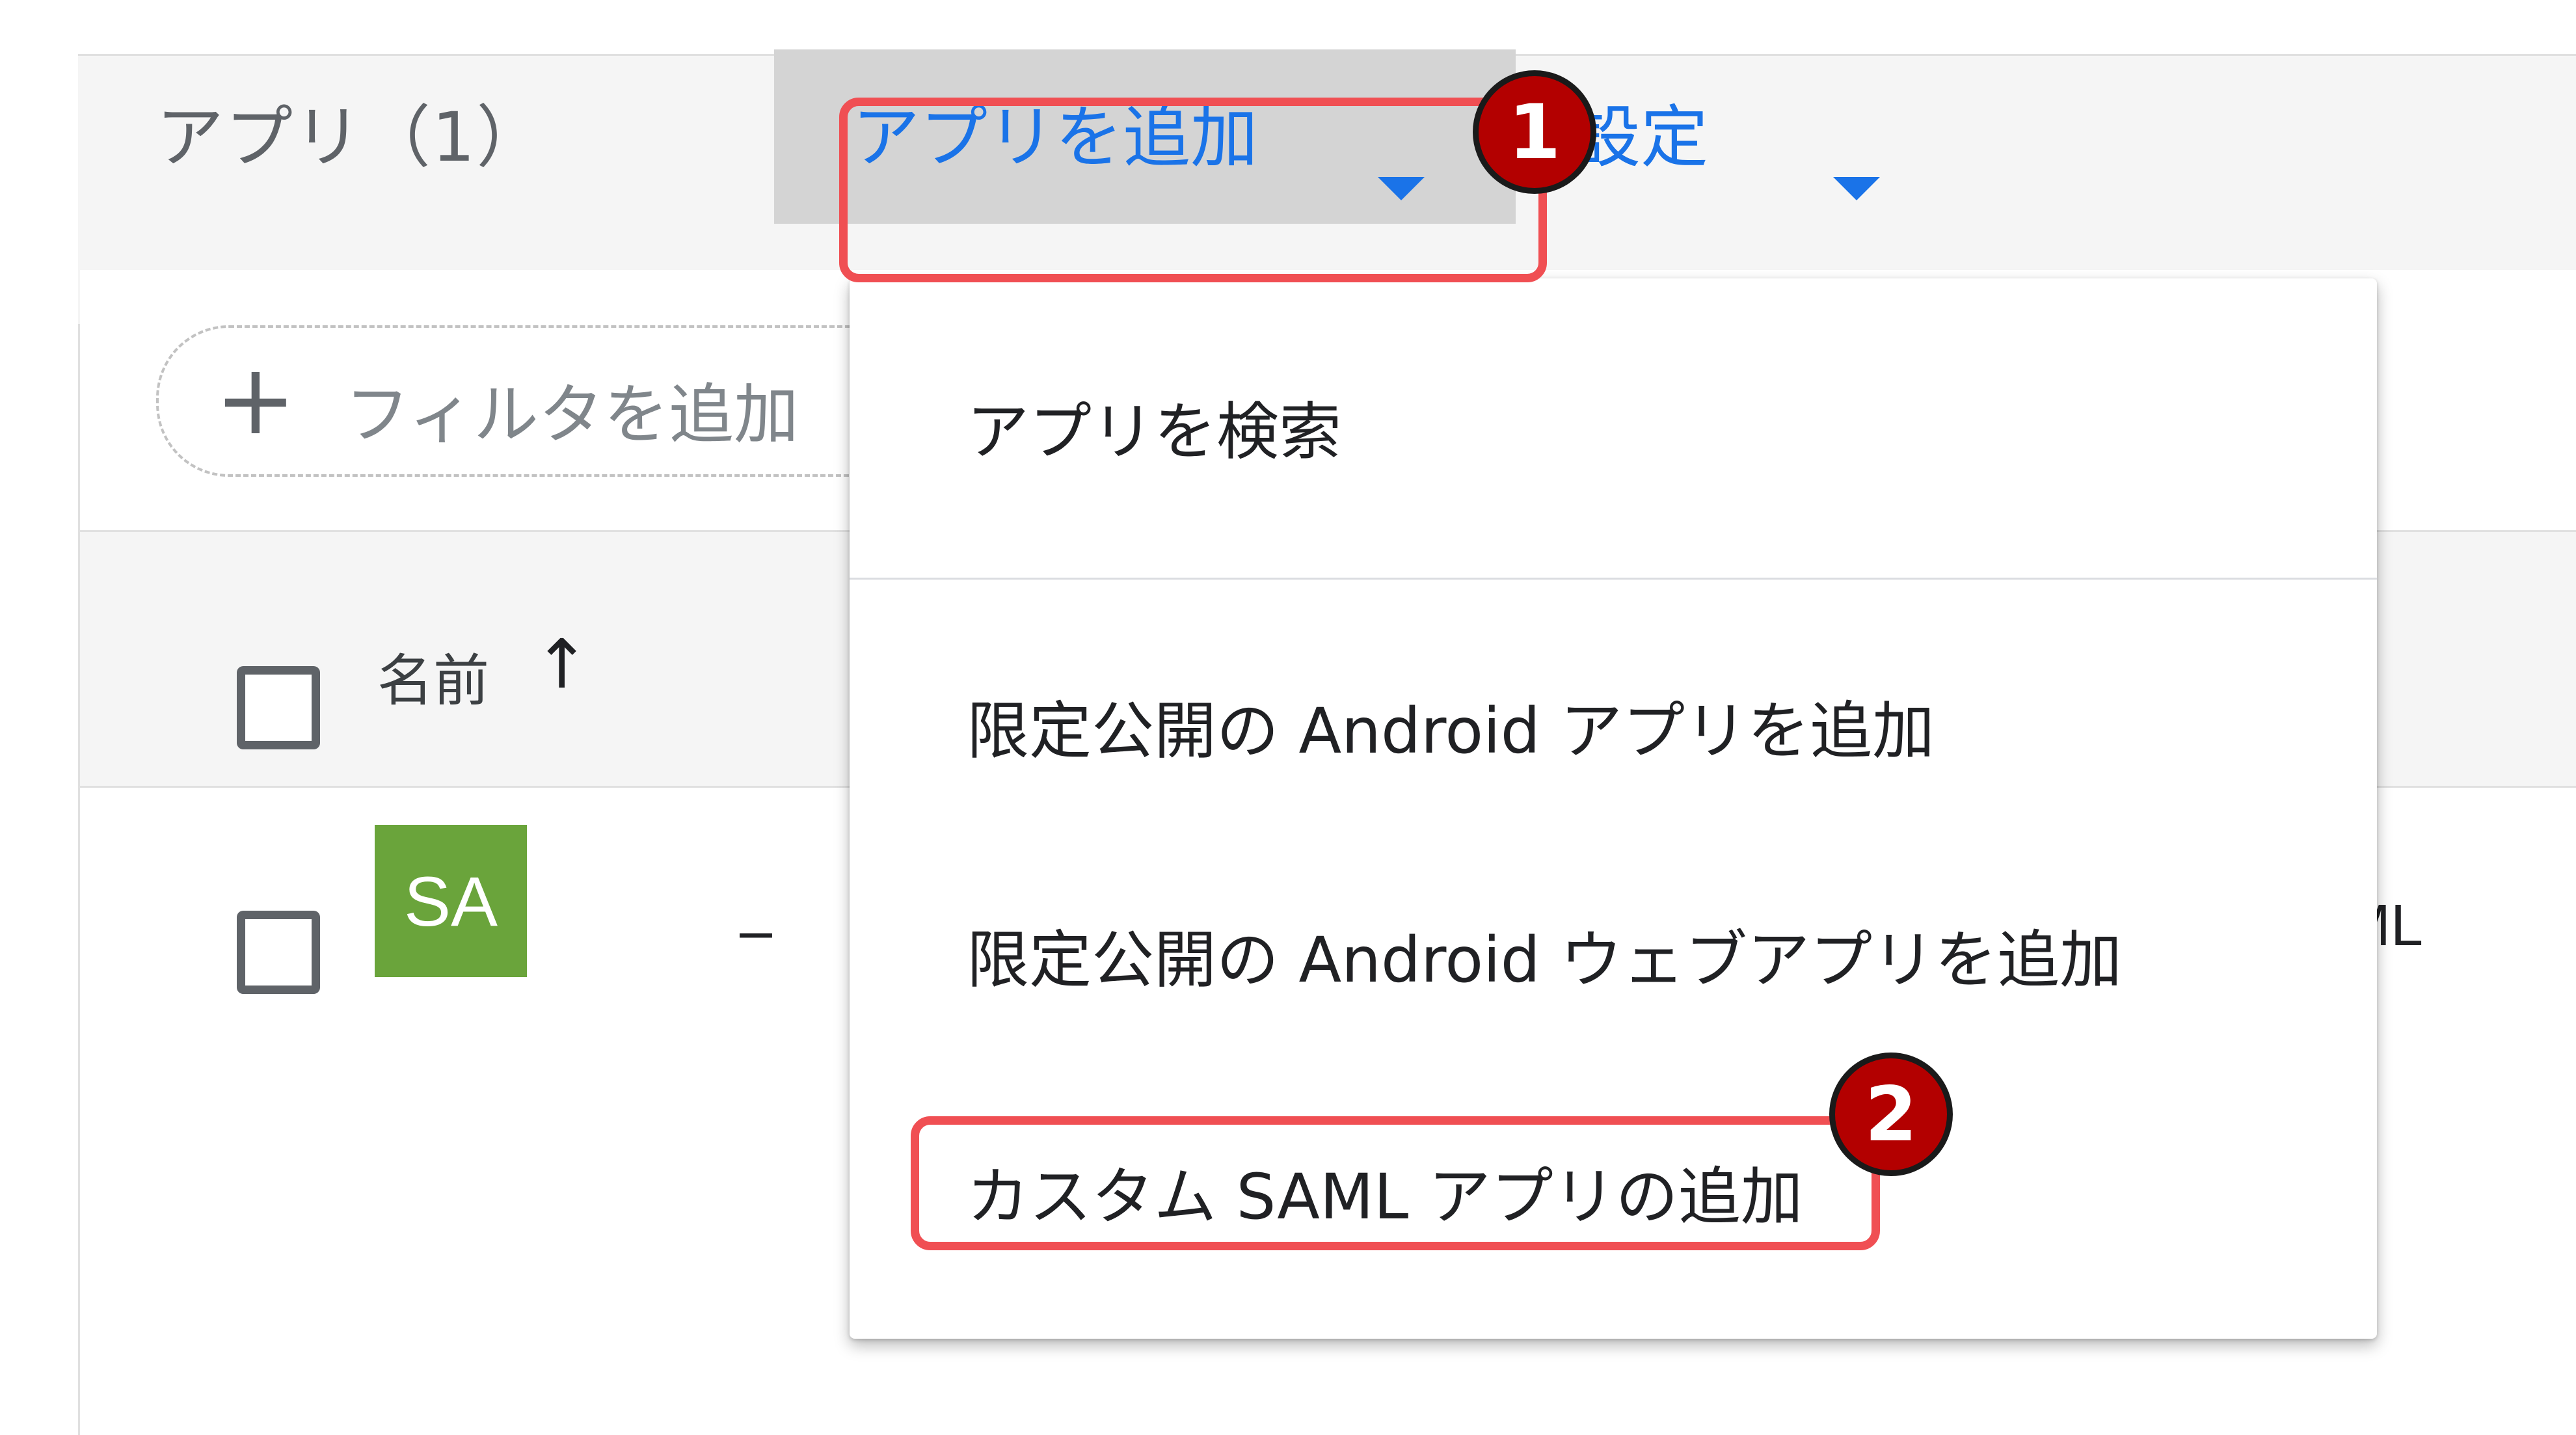  I want to click on menu-item-add-private-android-web-app: 限定公開の Android ウェブアプリを追加, so click(1544, 954).